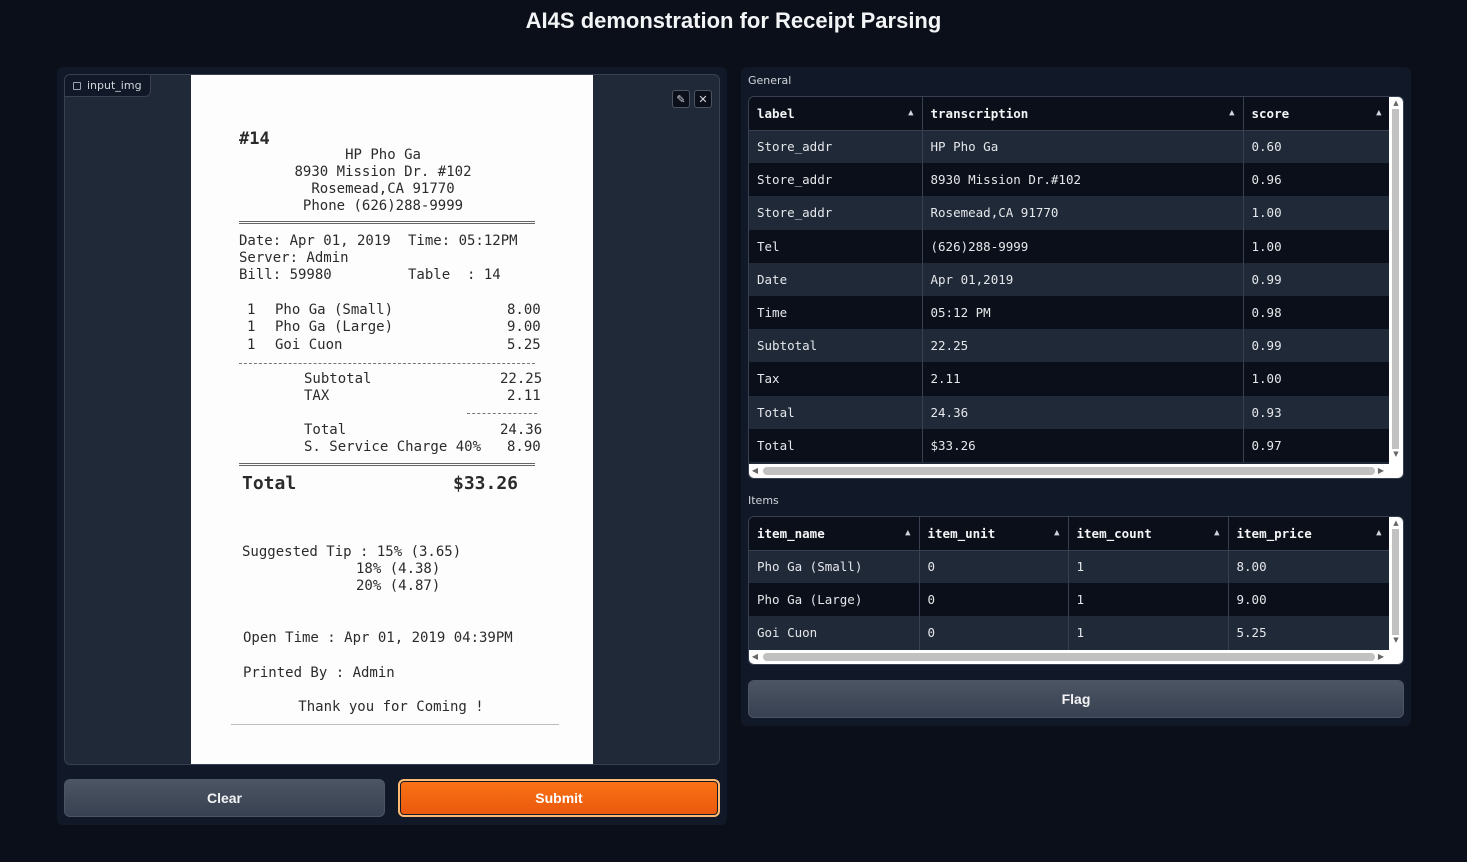 The width and height of the screenshot is (1467, 862). I want to click on table-row: Total $33.26 0.97, so click(1070, 445).